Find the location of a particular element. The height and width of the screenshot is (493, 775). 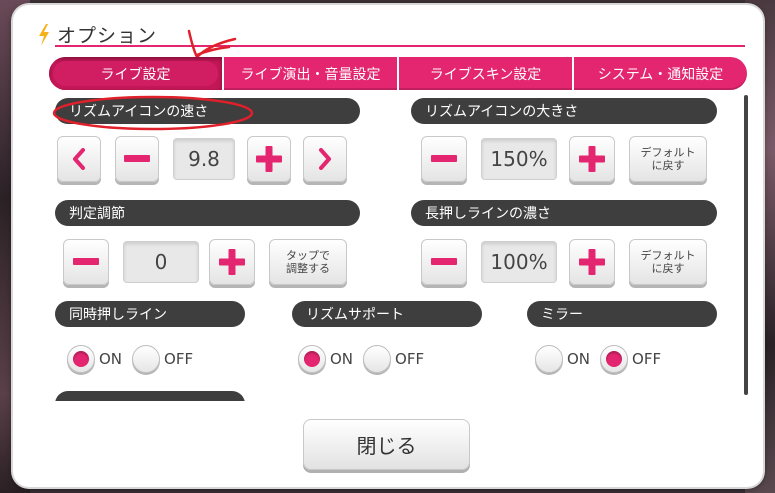

speed-increase-large-button is located at coordinates (325, 159).